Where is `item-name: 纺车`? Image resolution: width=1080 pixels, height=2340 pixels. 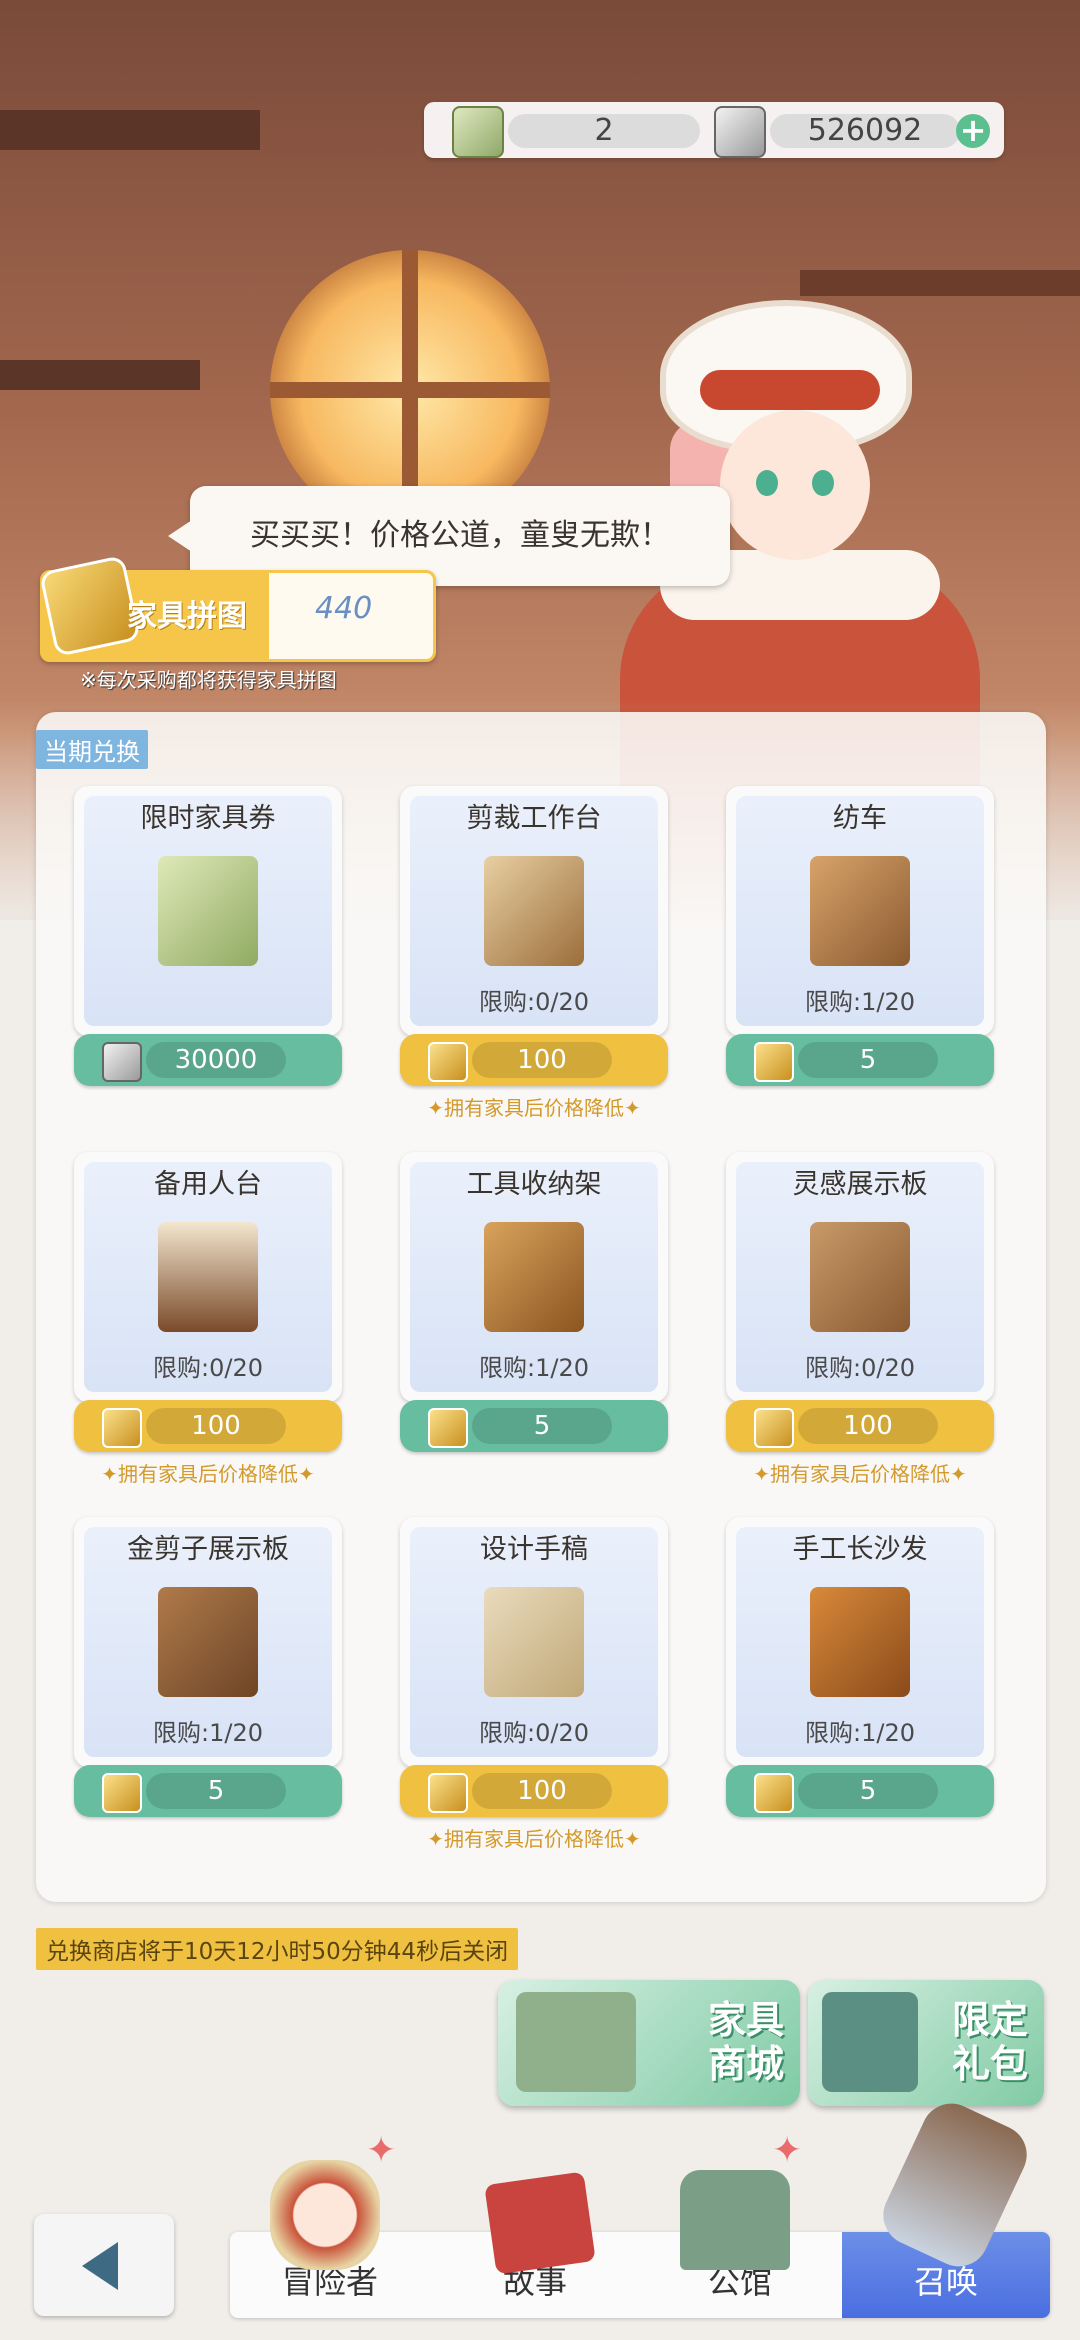 item-name: 纺车 is located at coordinates (860, 818).